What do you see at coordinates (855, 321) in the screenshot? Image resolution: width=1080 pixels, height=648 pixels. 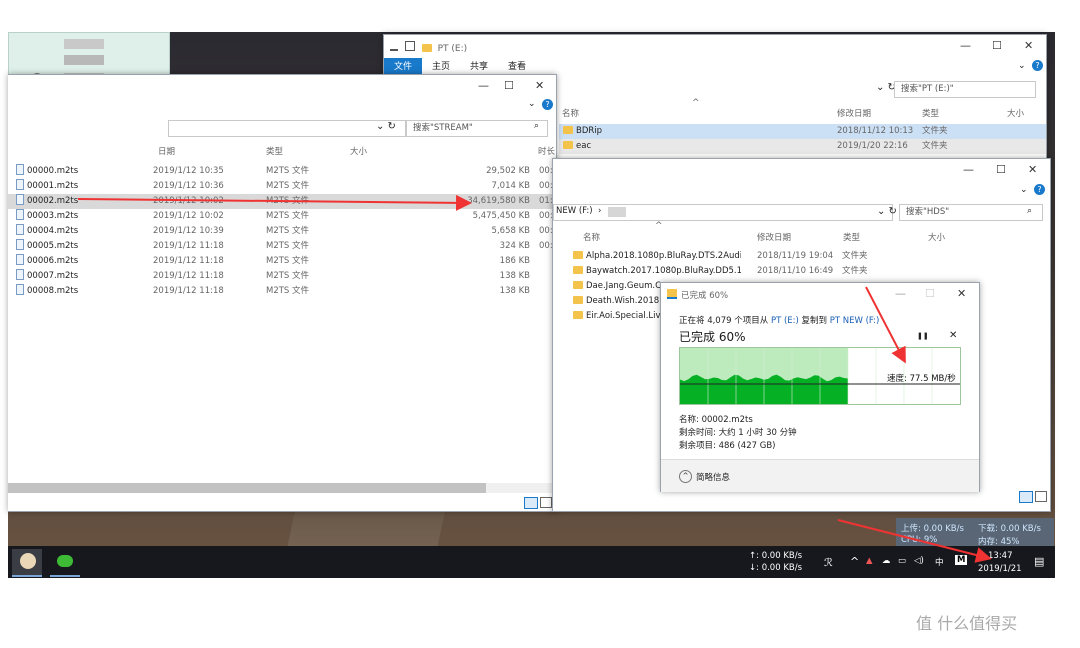 I see `dest-link: PT NEW (F:)` at bounding box center [855, 321].